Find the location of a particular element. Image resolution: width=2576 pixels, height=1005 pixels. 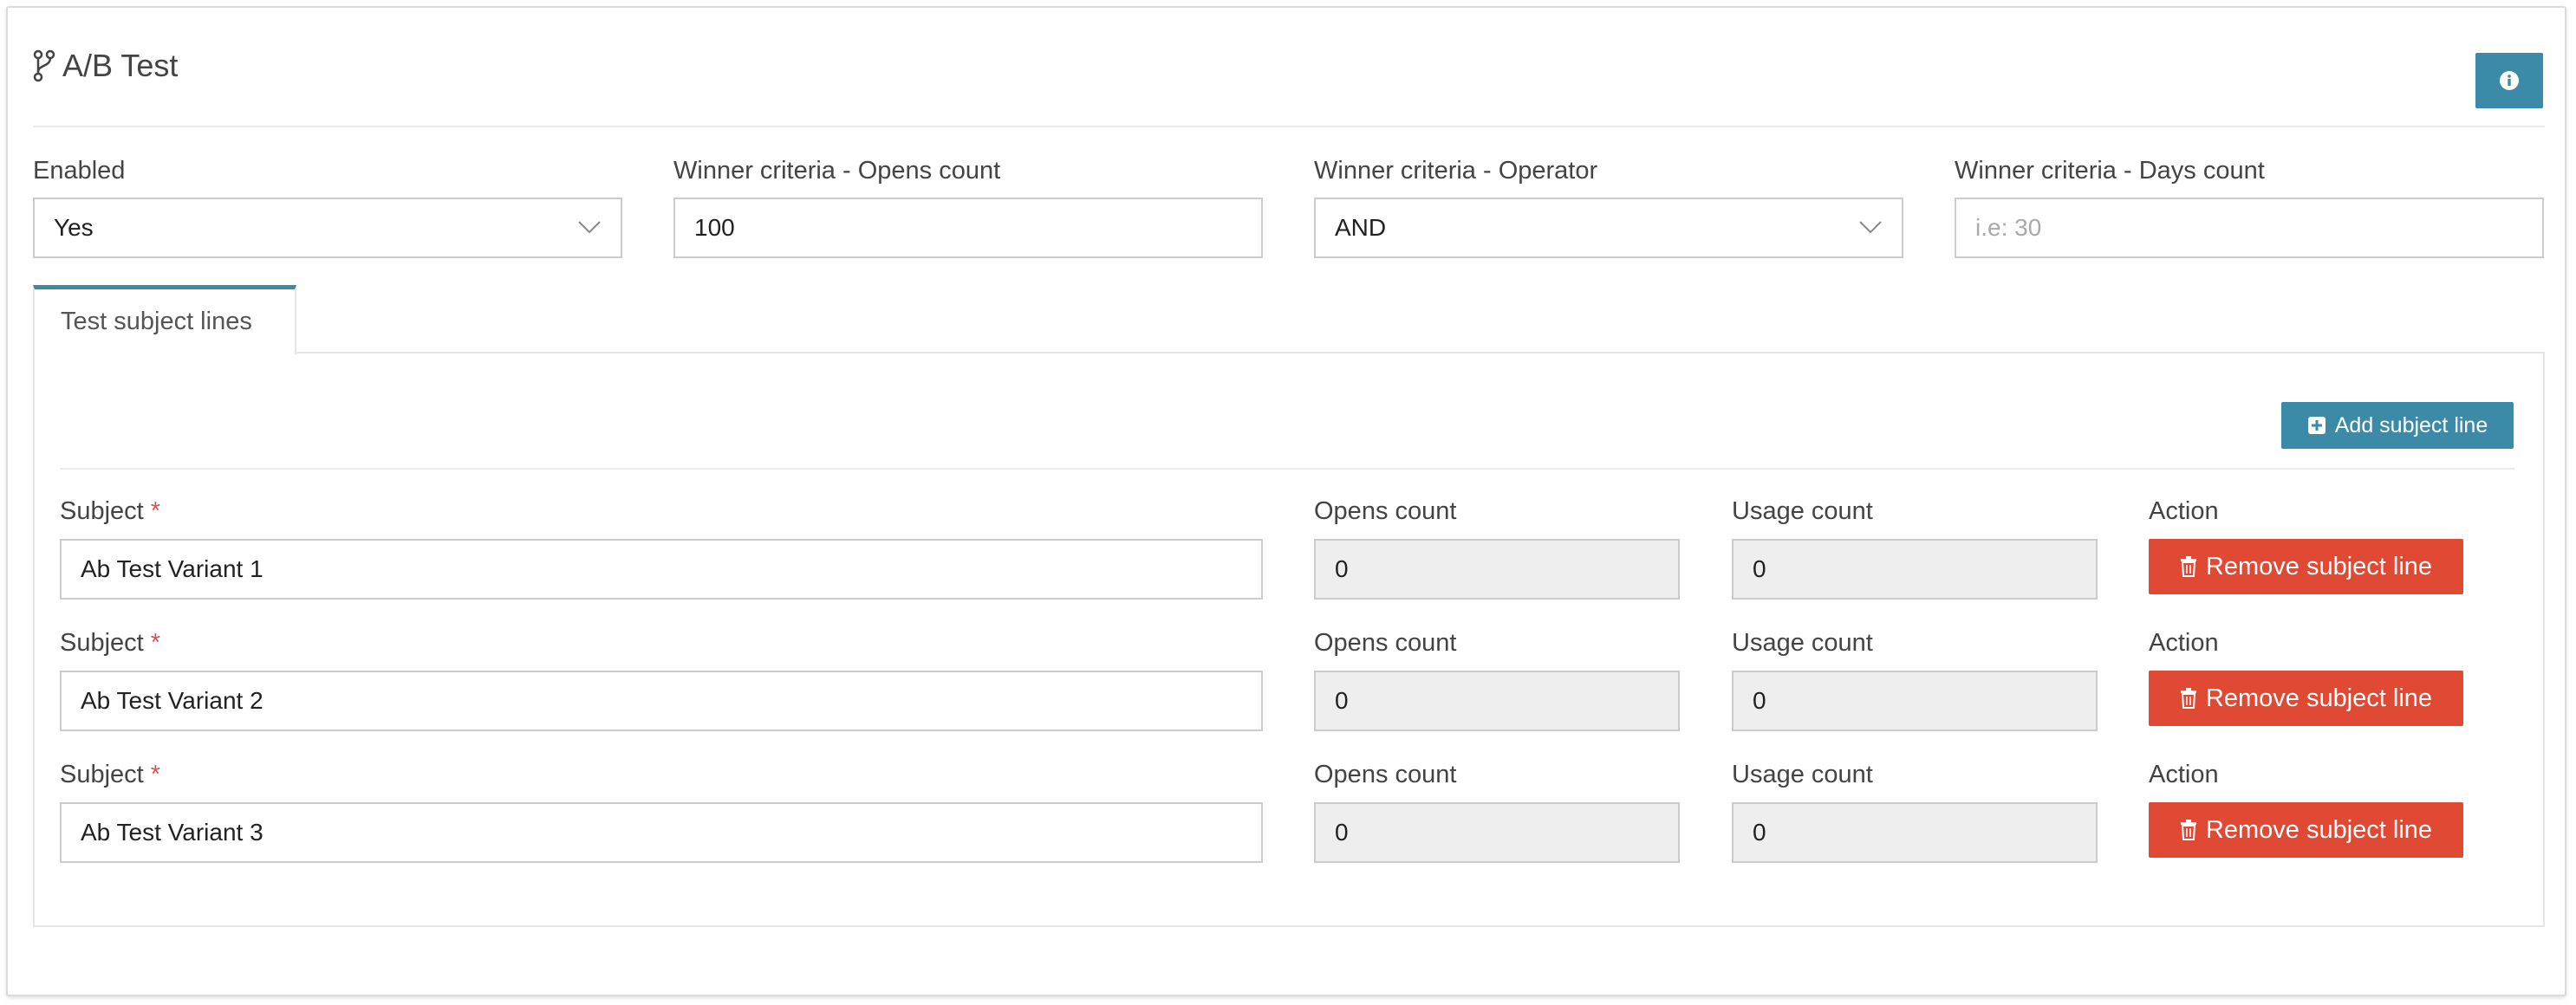

operator-value: AND is located at coordinates (1361, 228).